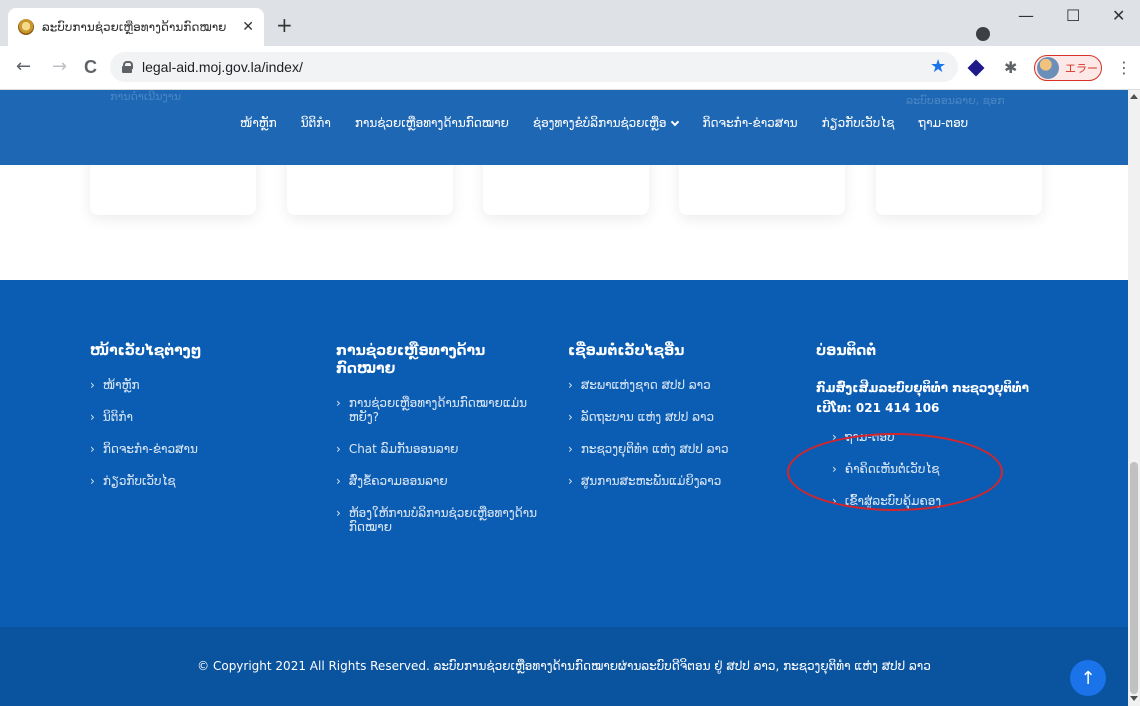 The height and width of the screenshot is (706, 1140). I want to click on back-to-top-button: ↑, so click(1088, 678).